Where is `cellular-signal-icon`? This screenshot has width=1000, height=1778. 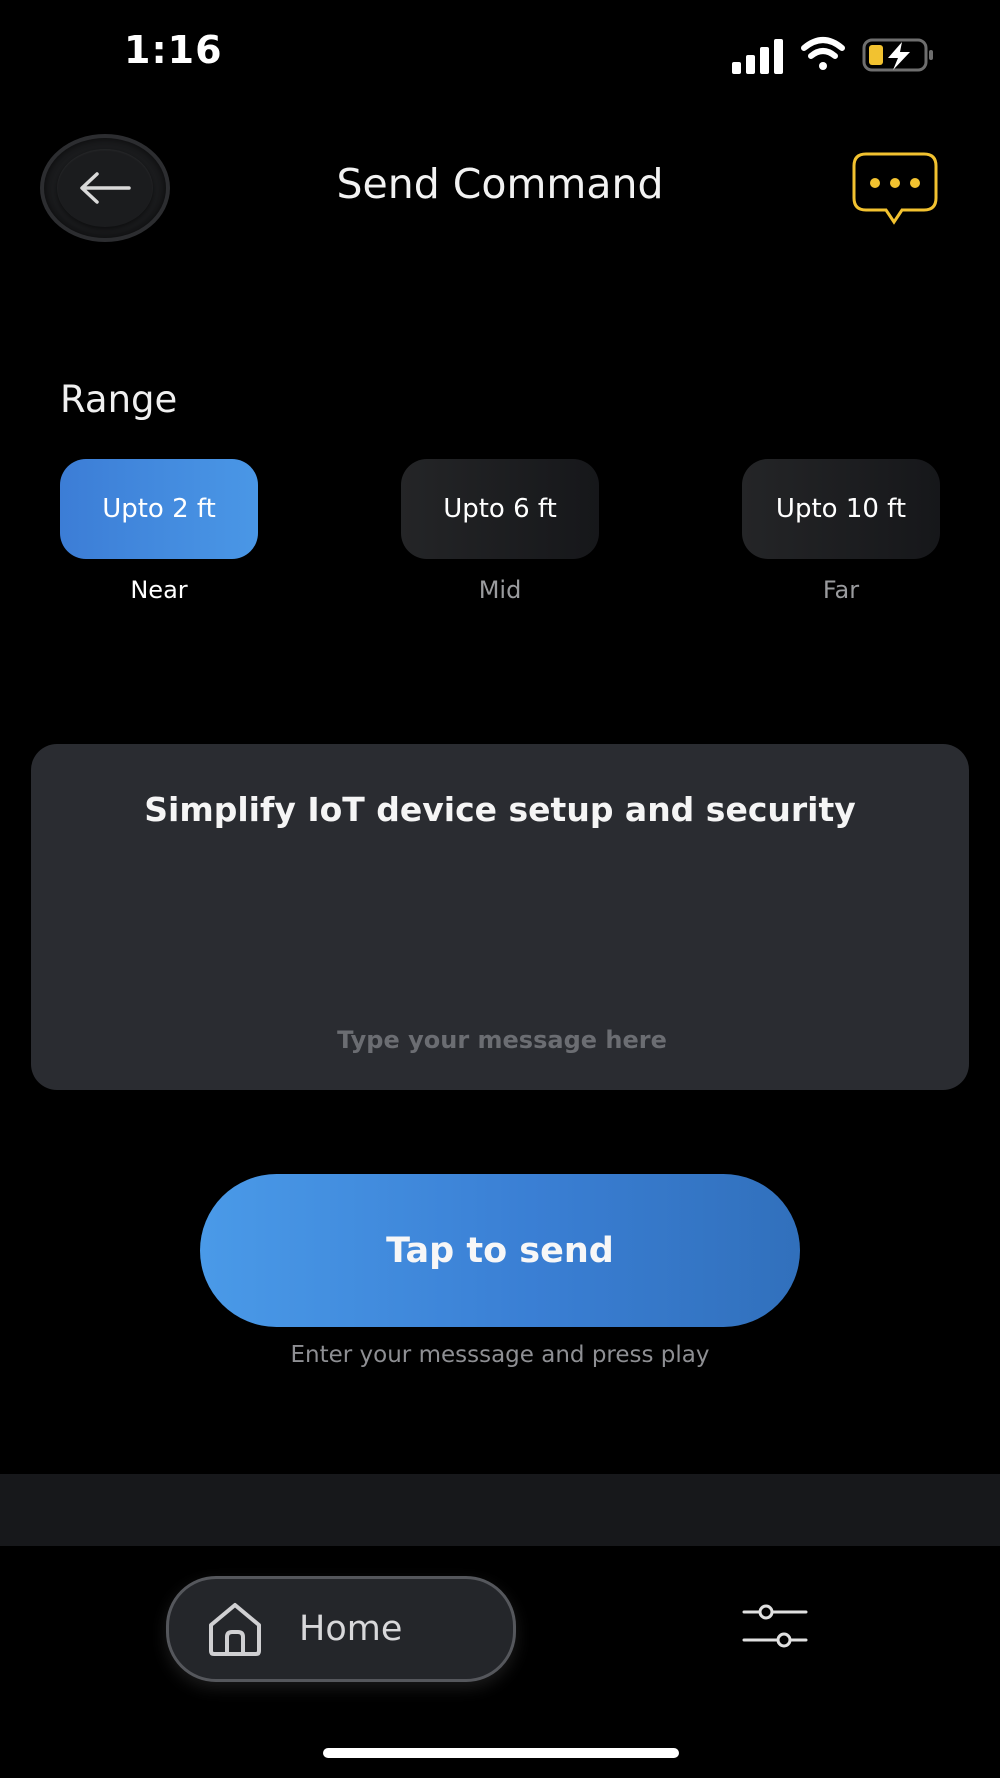
cellular-signal-icon is located at coordinates (757, 56).